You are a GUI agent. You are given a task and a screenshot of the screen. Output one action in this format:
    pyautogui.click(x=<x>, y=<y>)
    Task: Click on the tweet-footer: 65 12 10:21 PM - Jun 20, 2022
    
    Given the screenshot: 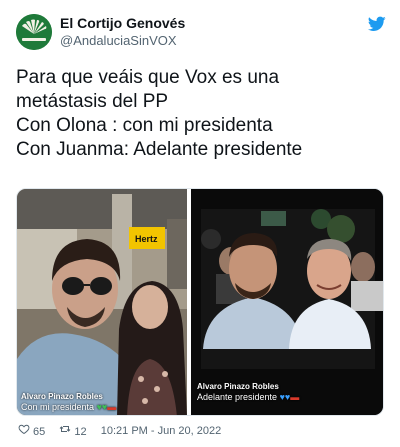 What is the action you would take?
    pyautogui.click(x=203, y=431)
    